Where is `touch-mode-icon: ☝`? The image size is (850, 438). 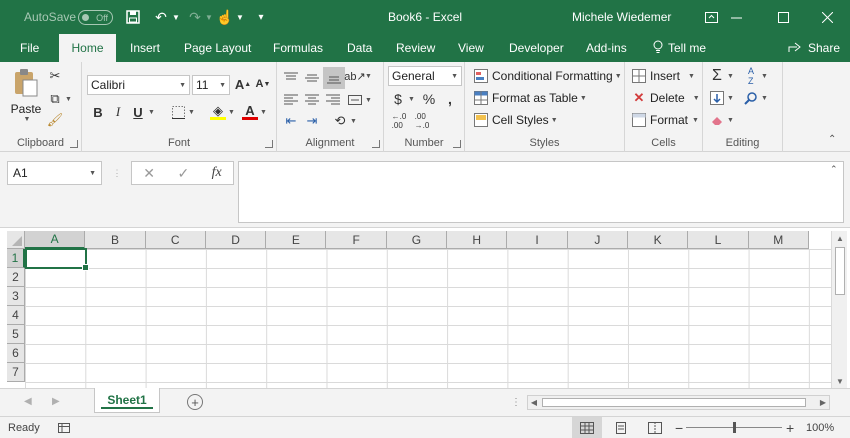
touch-mode-icon: ☝ is located at coordinates (225, 17).